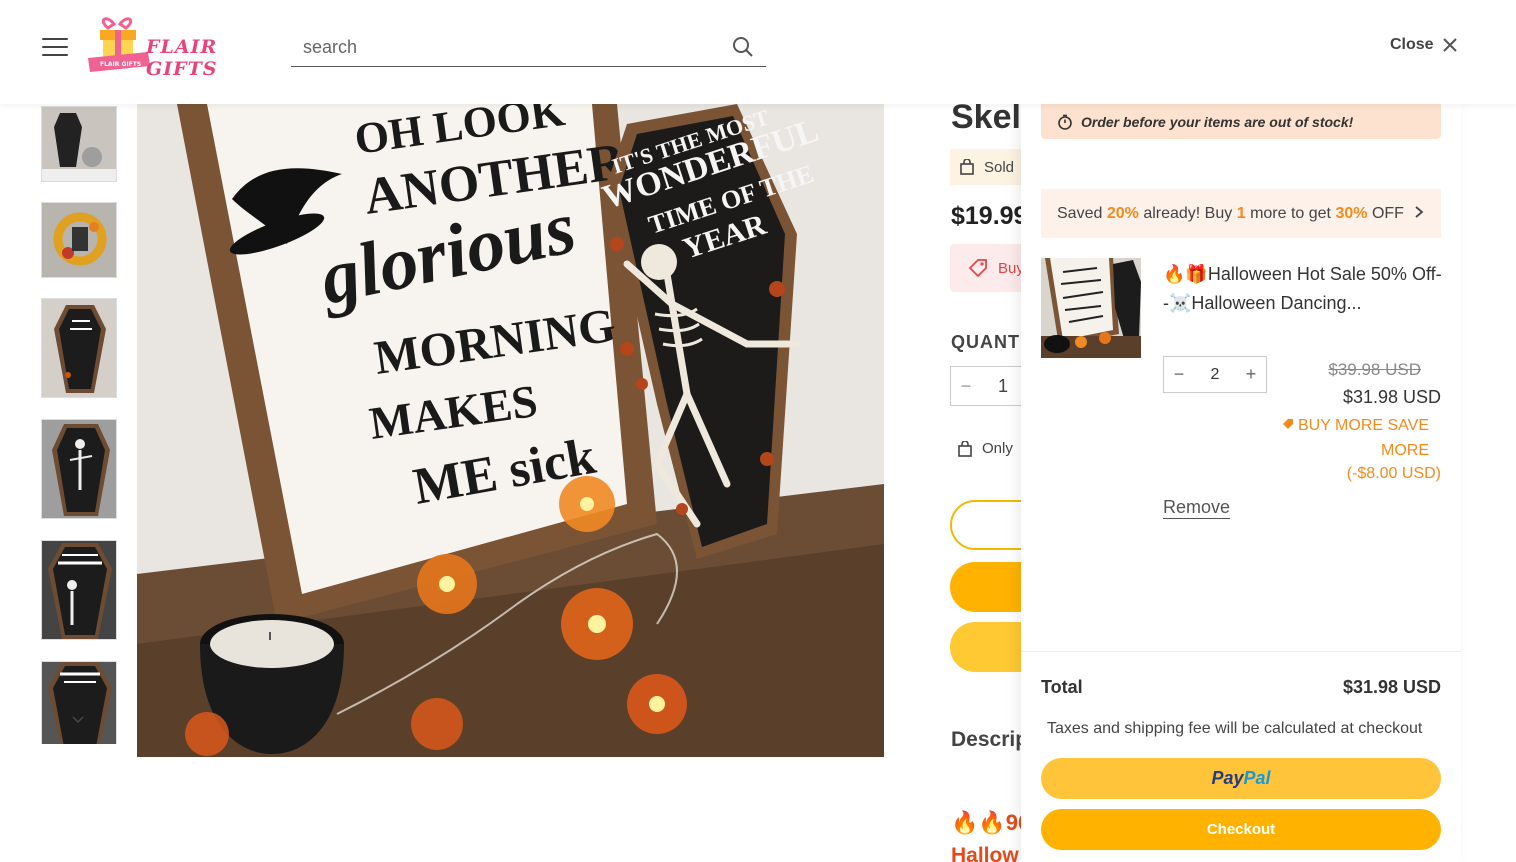 The height and width of the screenshot is (862, 1516). Describe the element at coordinates (120, 64) in the screenshot. I see `svg-text: FLAIR GIFTS` at that location.